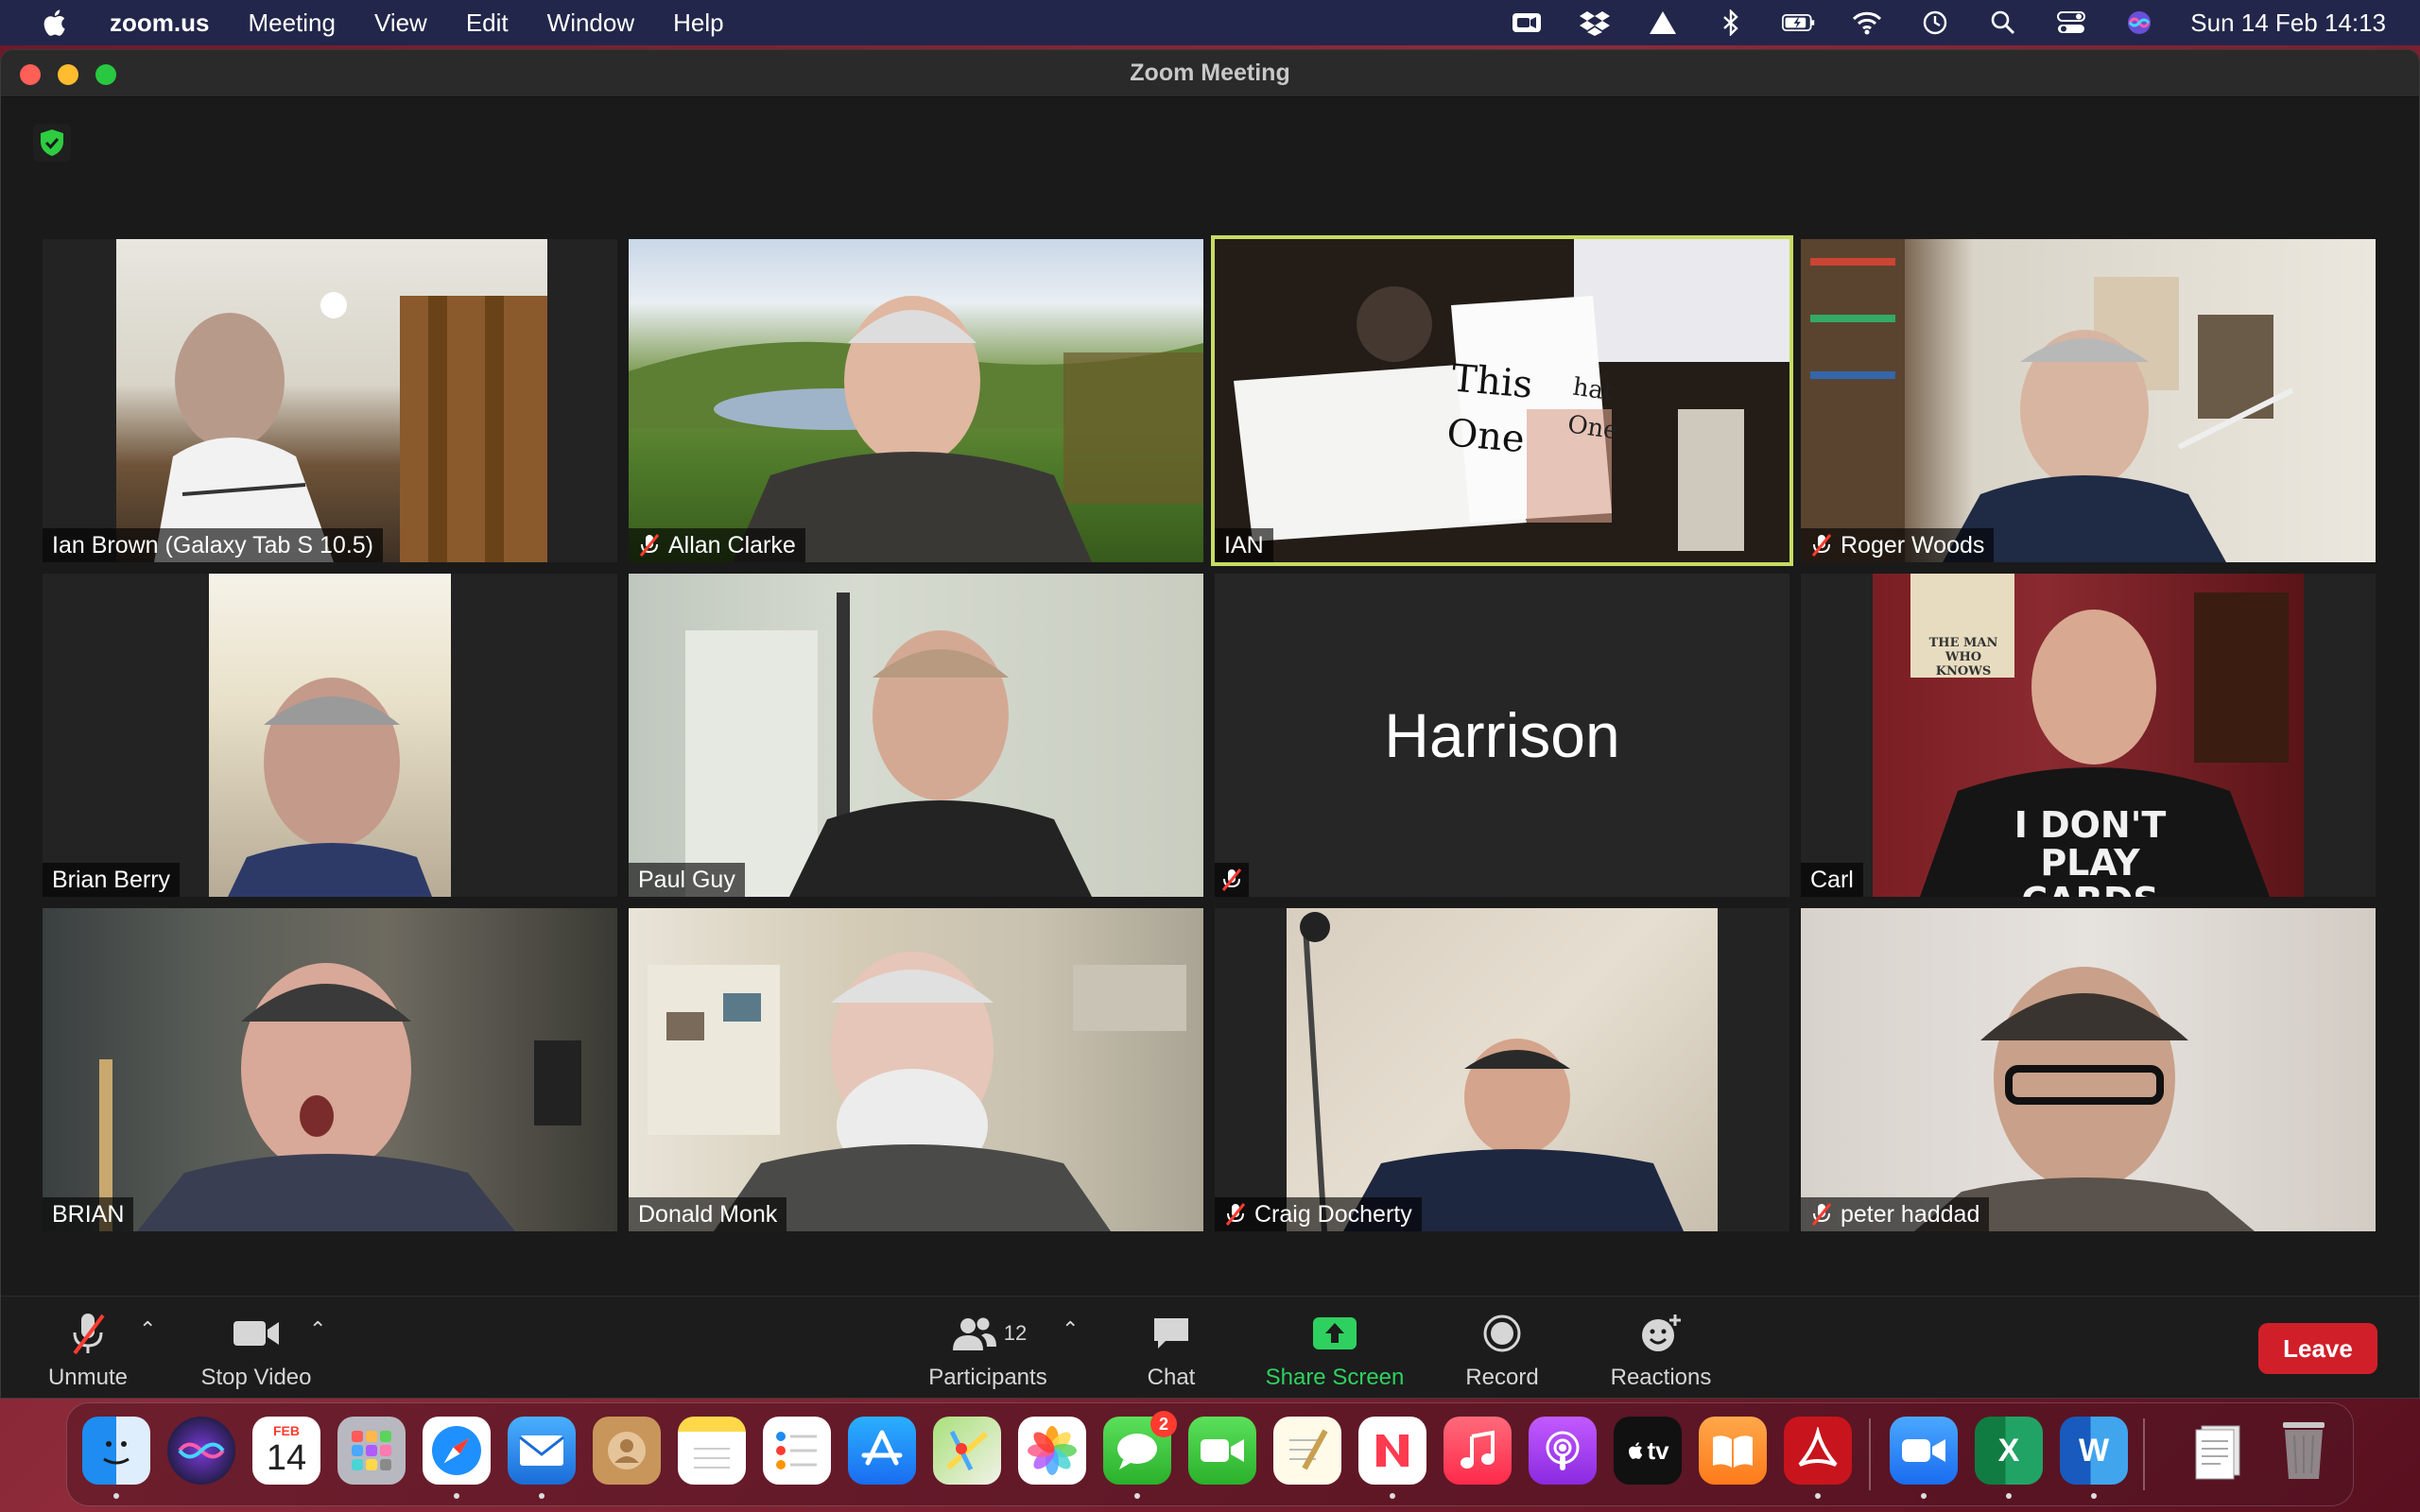 The height and width of the screenshot is (1512, 2420). What do you see at coordinates (201, 1451) in the screenshot?
I see `siri-app-icon` at bounding box center [201, 1451].